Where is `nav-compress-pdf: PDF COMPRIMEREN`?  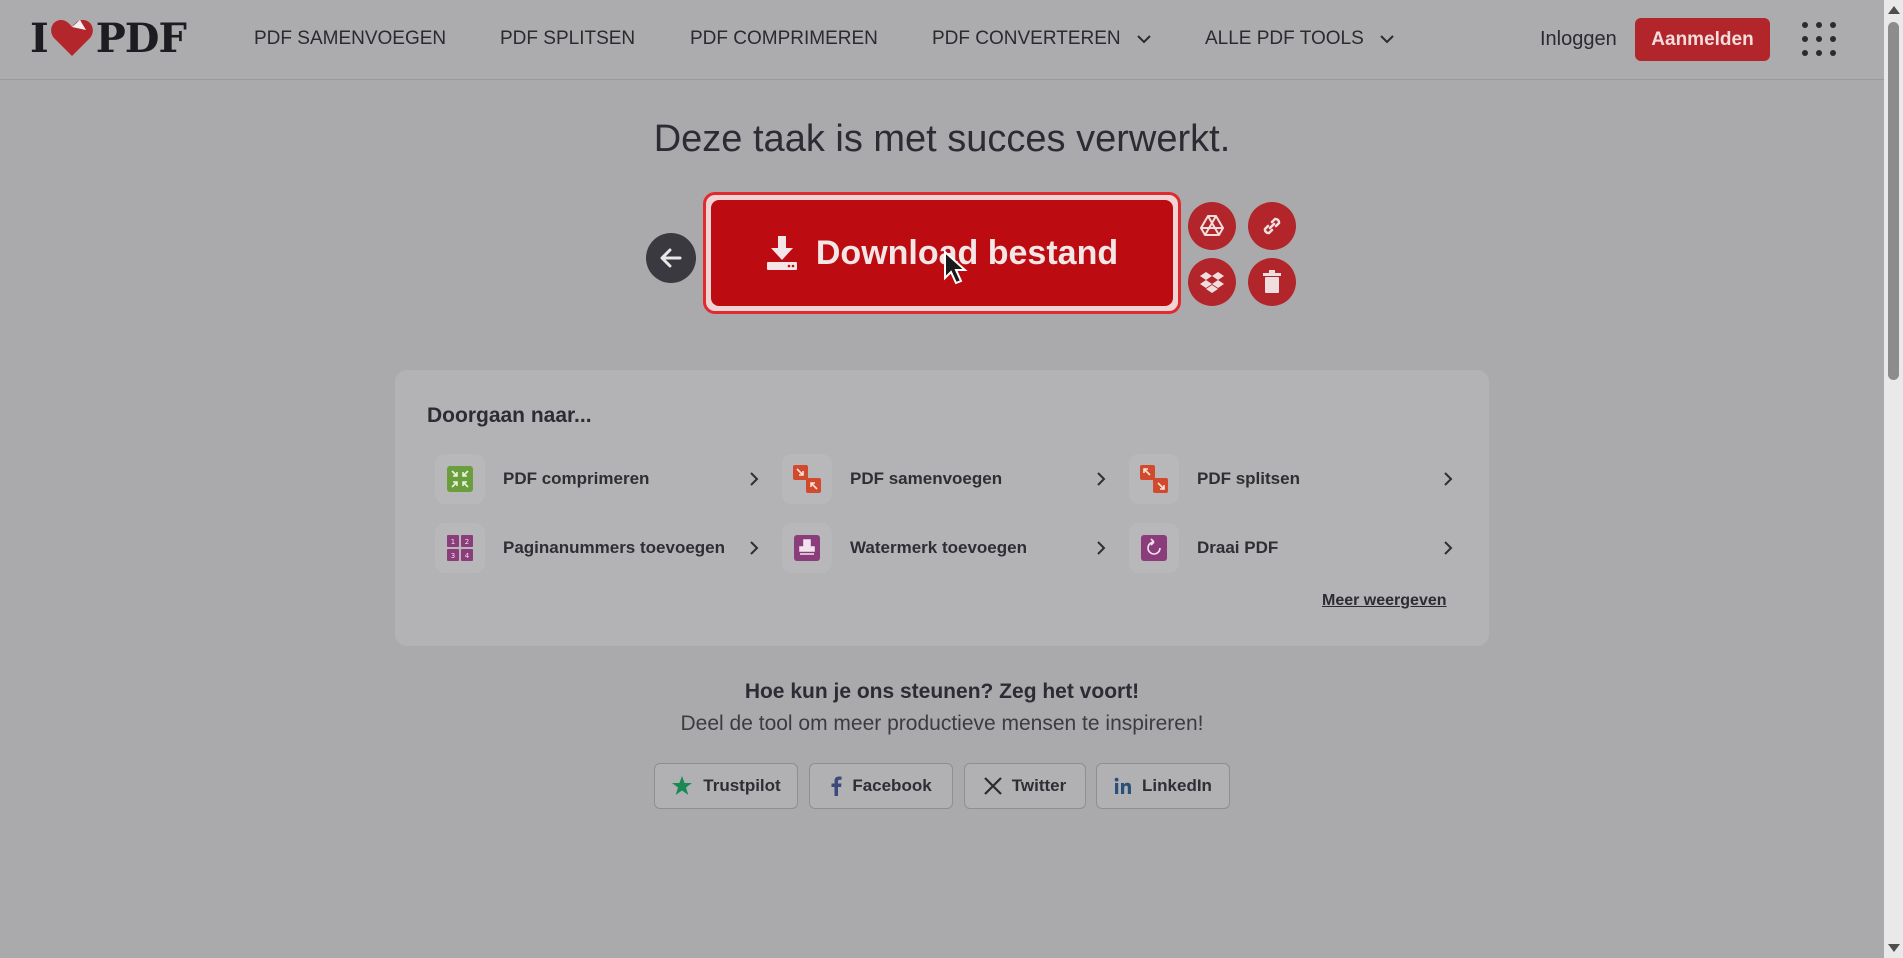 nav-compress-pdf: PDF COMPRIMEREN is located at coordinates (784, 39).